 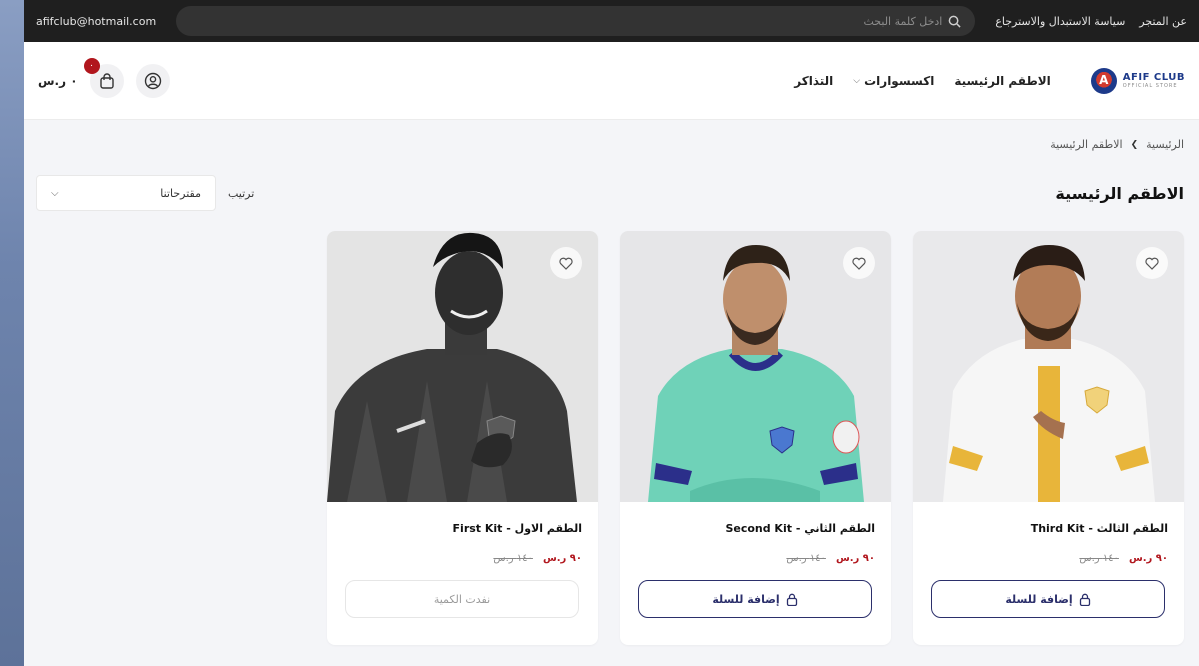 What do you see at coordinates (1163, 21) in the screenshot?
I see `about-store-link: عن المتجر` at bounding box center [1163, 21].